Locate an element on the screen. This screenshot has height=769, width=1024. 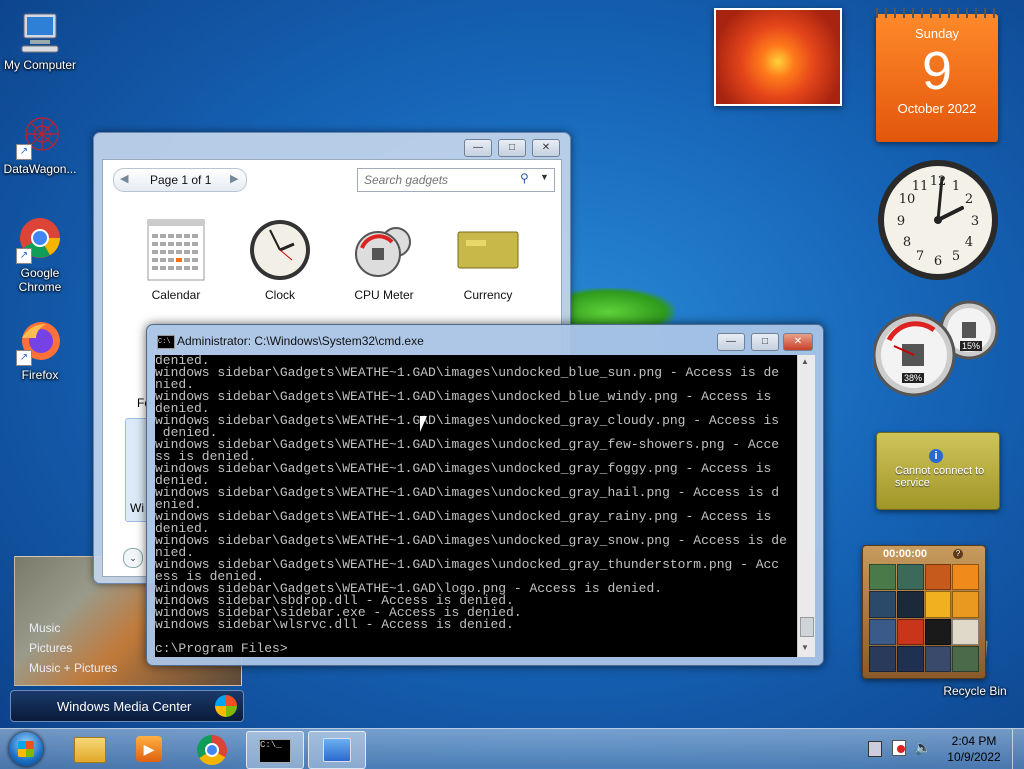
cmd-icon: C:\_ is located at coordinates (275, 751).